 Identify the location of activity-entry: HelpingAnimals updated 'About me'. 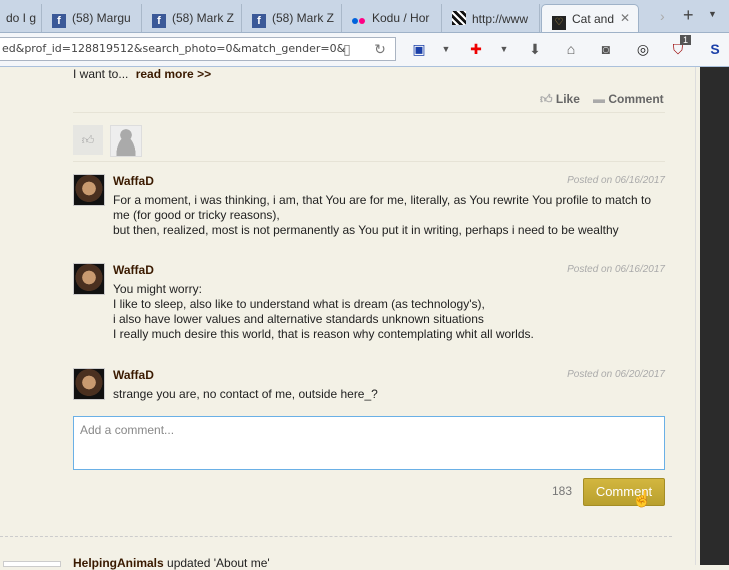
(171, 563).